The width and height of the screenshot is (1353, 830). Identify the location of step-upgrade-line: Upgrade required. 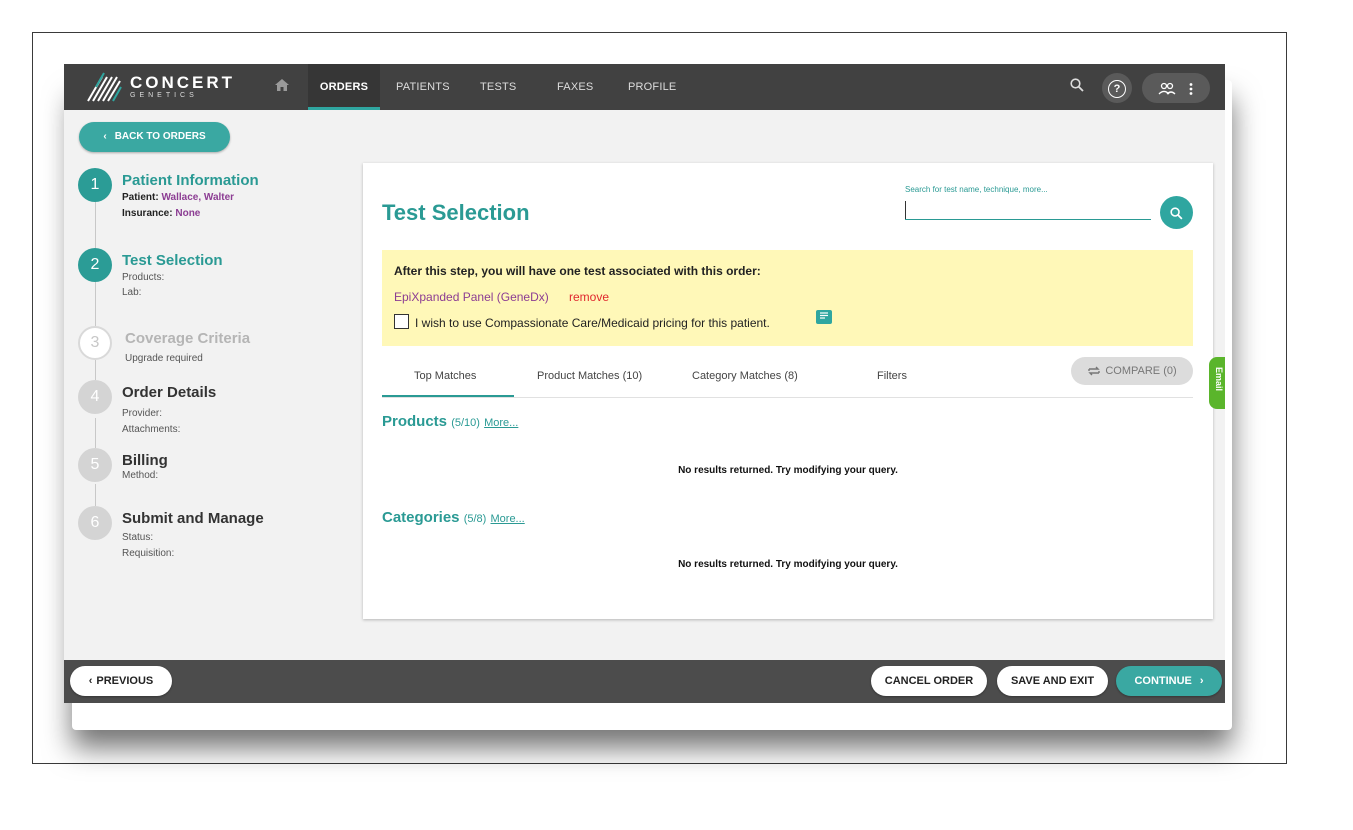
(164, 358).